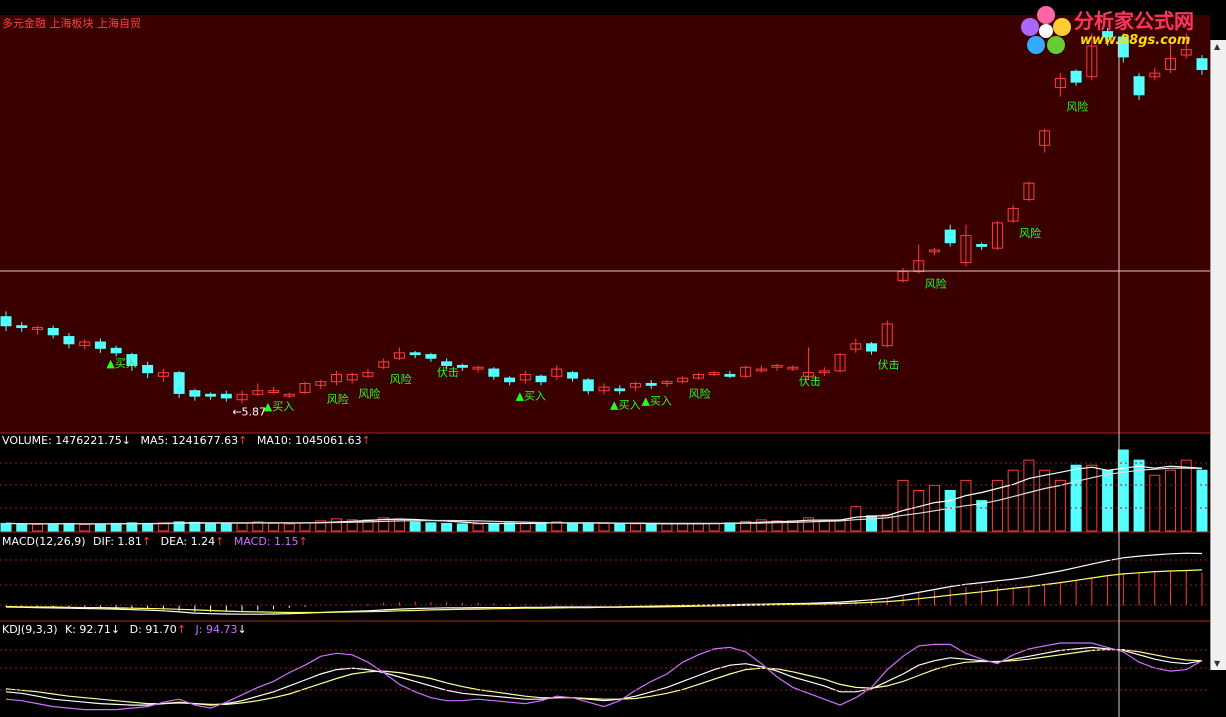 Image resolution: width=1226 pixels, height=717 pixels. I want to click on macd-value: MACD: 1.15, so click(266, 541).